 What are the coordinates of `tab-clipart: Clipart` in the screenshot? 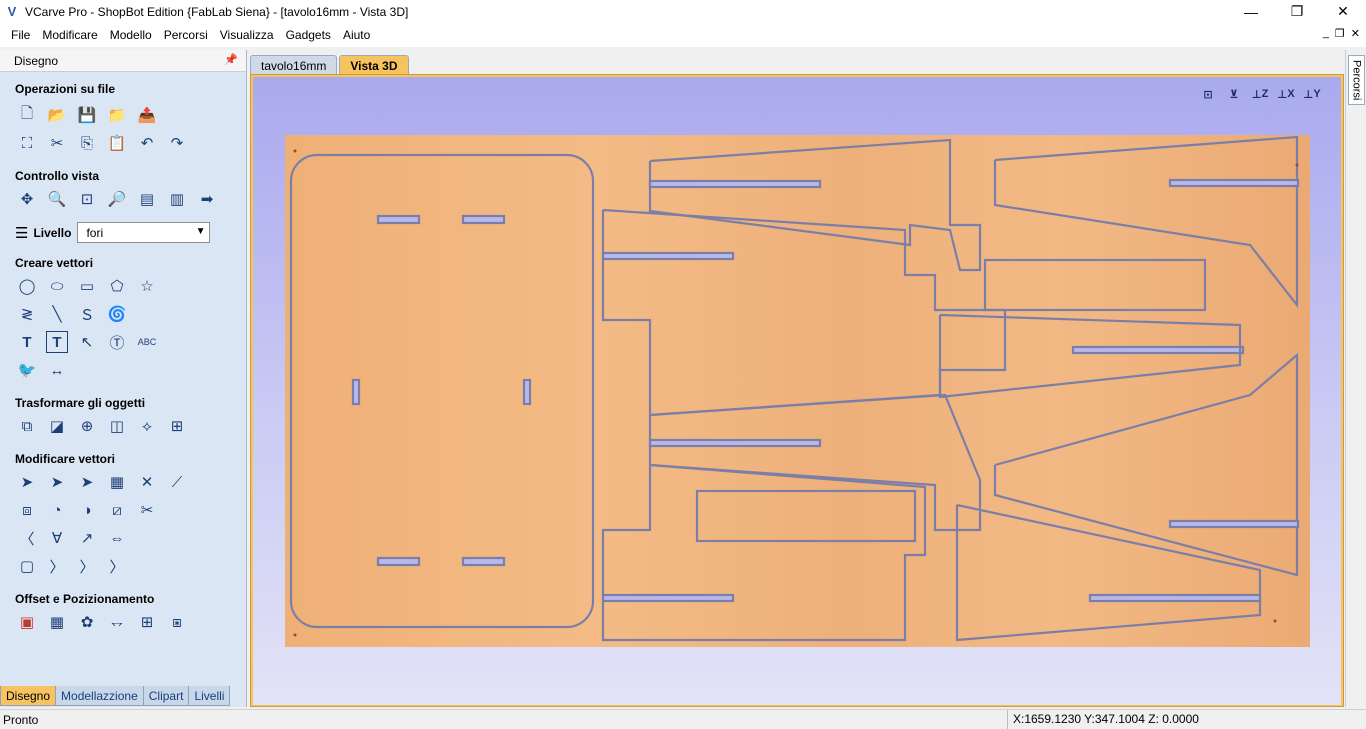 It's located at (166, 696).